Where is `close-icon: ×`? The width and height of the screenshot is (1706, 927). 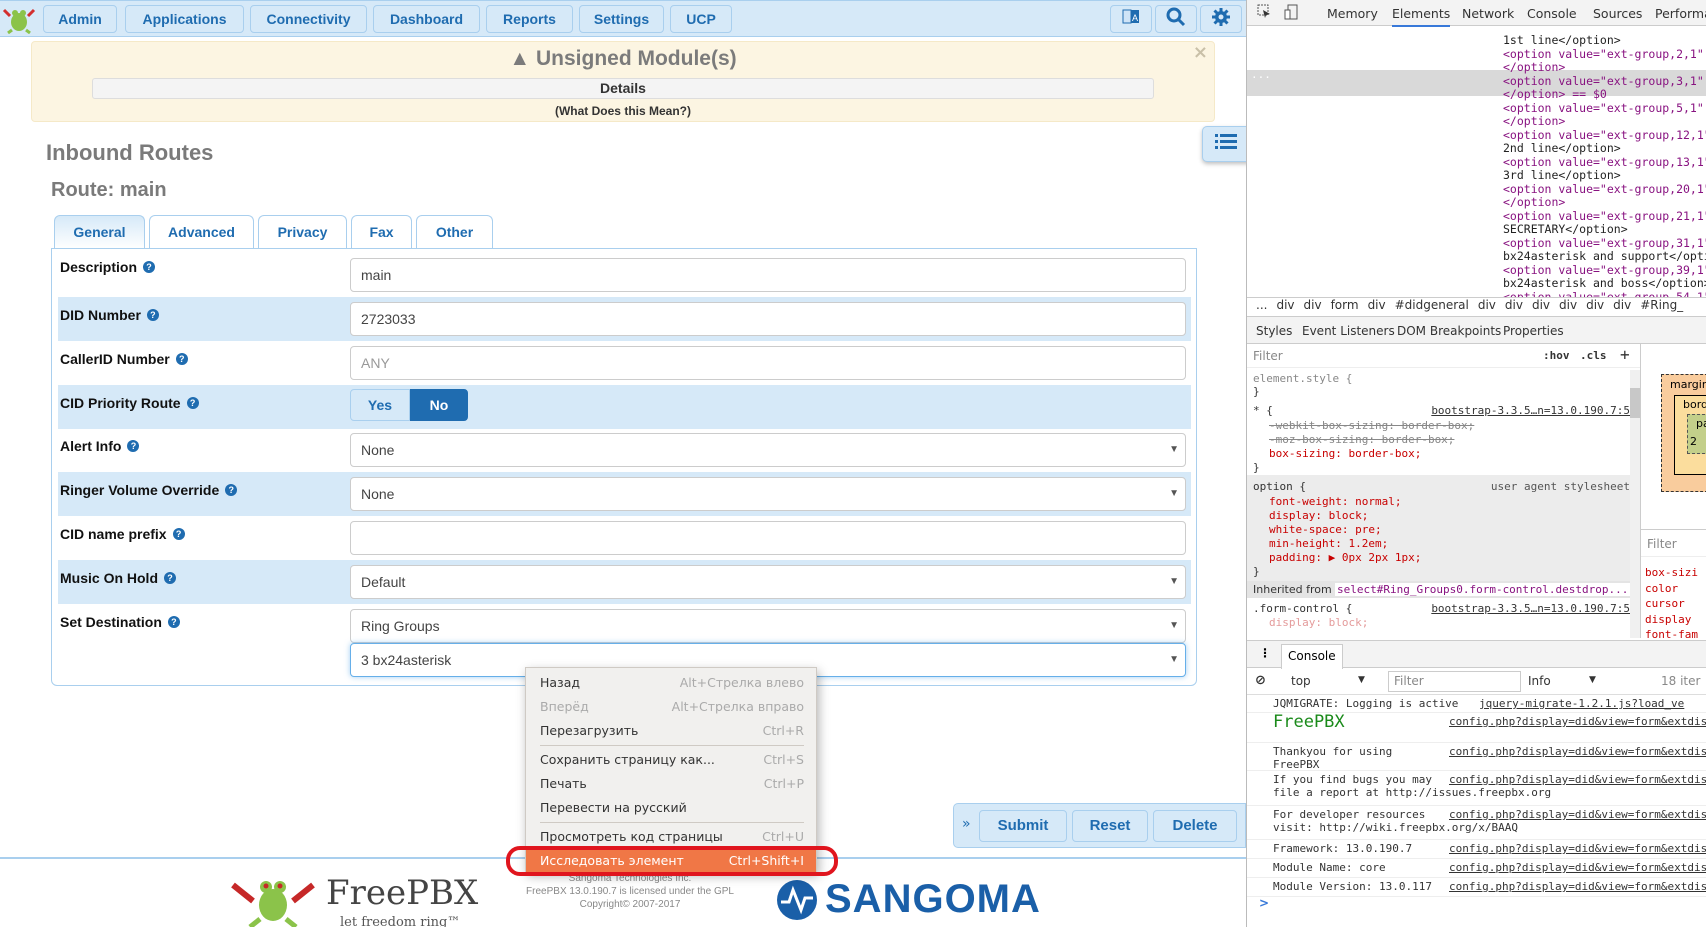 close-icon: × is located at coordinates (1200, 52).